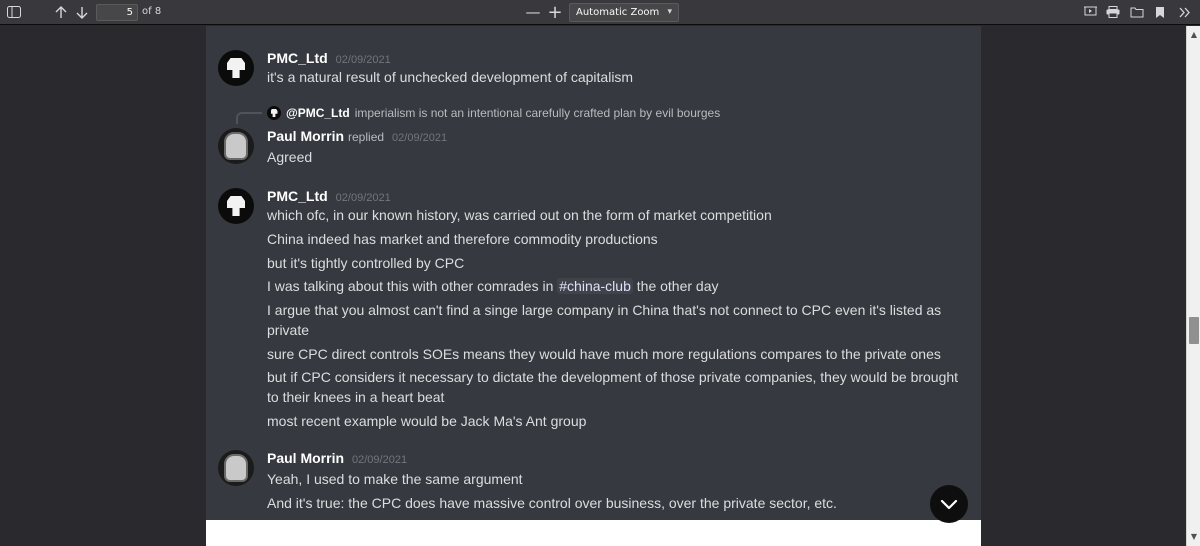 The height and width of the screenshot is (546, 1200). What do you see at coordinates (117, 12) in the screenshot?
I see `page-number-input: 5` at bounding box center [117, 12].